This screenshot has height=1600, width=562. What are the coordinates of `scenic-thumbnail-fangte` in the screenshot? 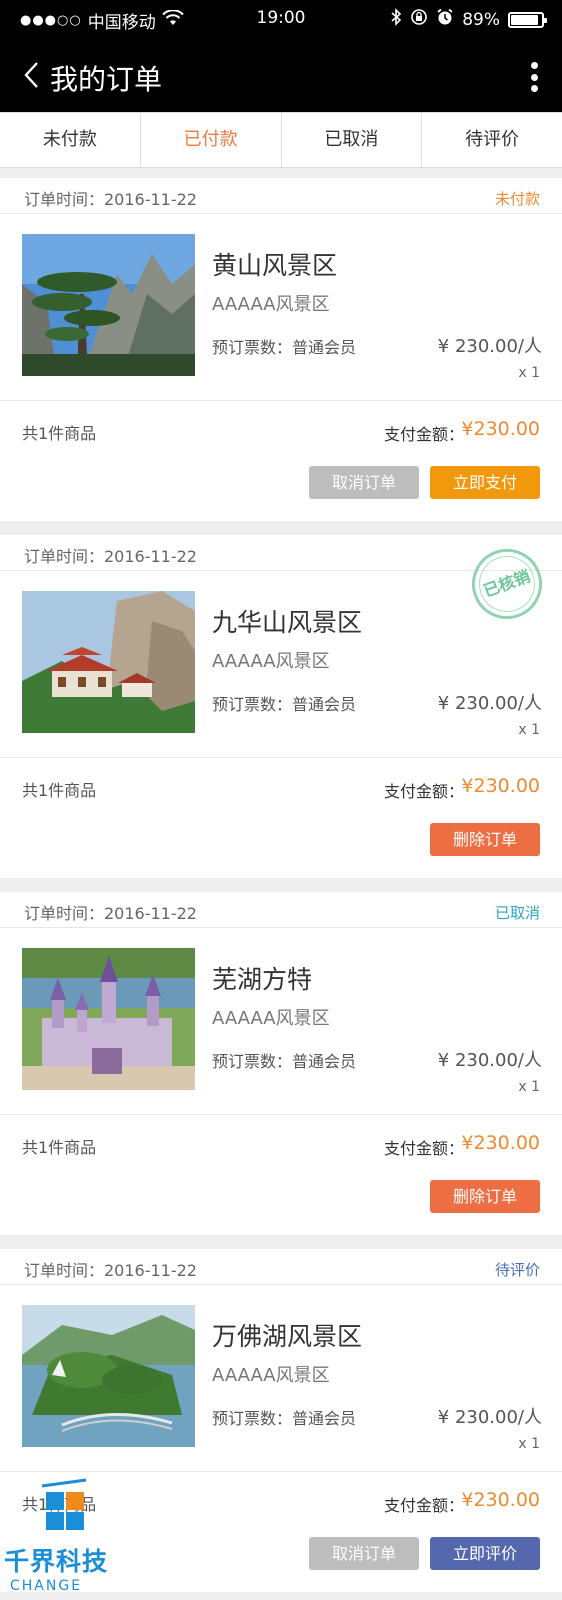 It's located at (108, 1019).